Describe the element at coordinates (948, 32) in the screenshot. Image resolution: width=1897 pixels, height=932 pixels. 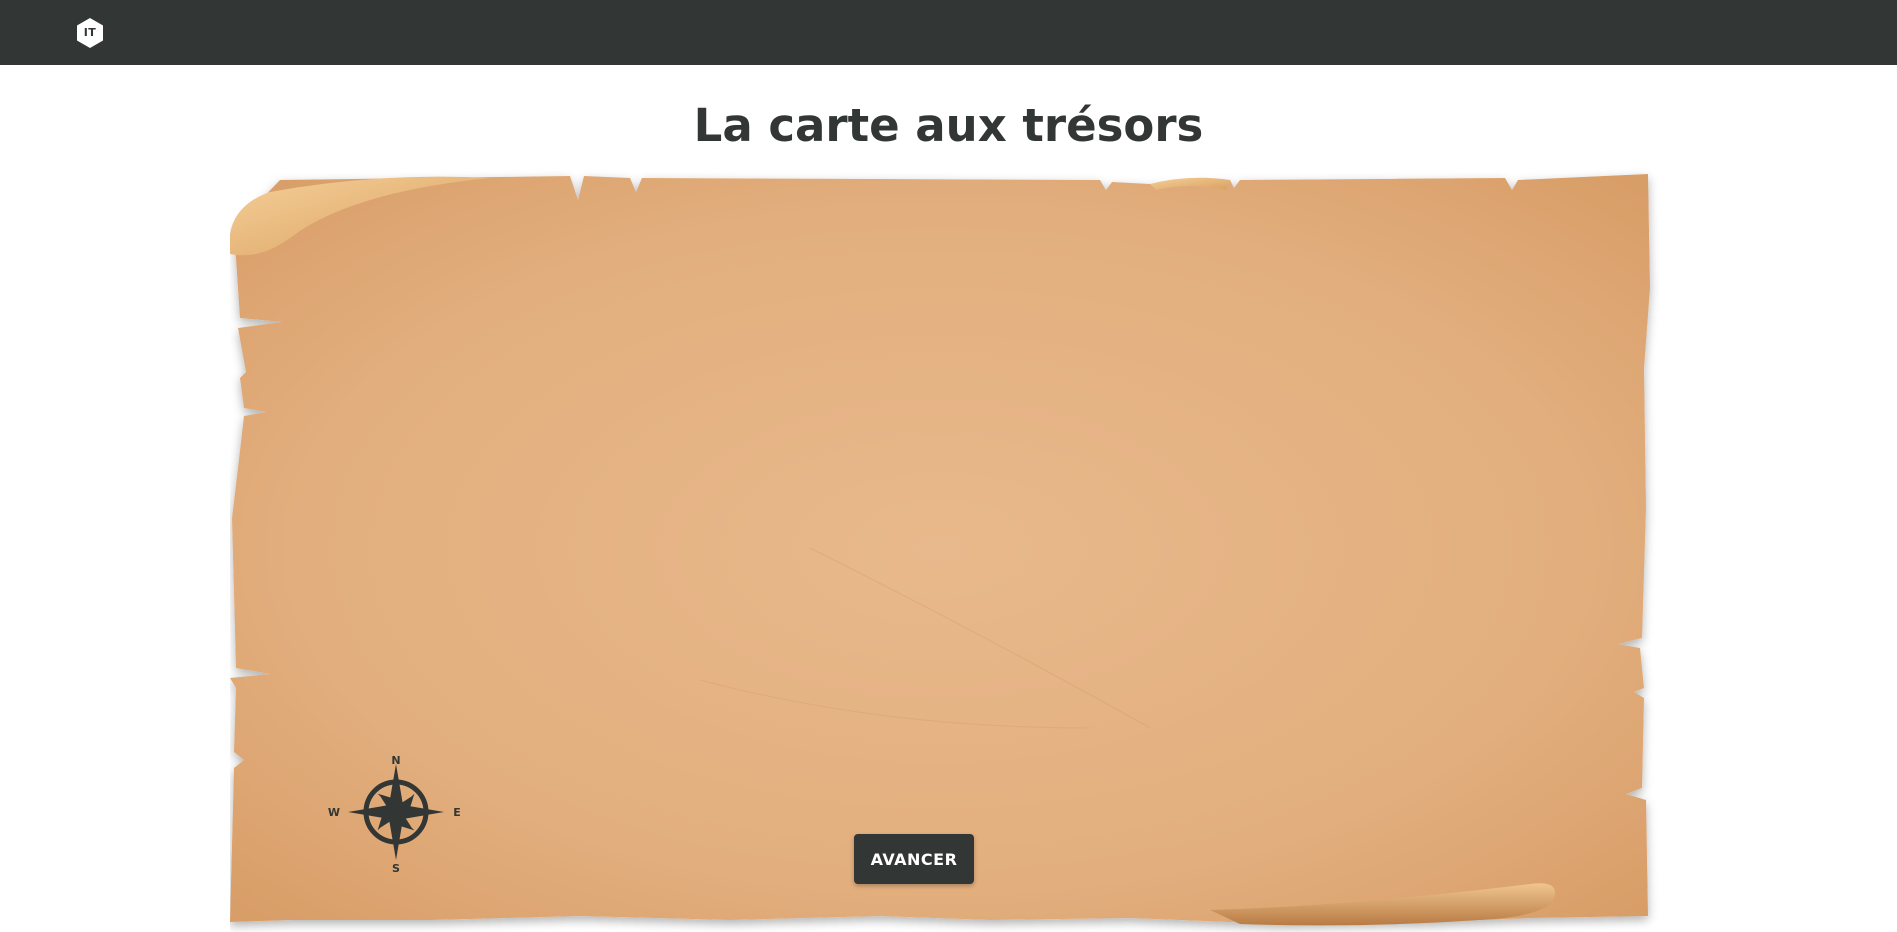
I see `top-navigation-bar: IT` at that location.